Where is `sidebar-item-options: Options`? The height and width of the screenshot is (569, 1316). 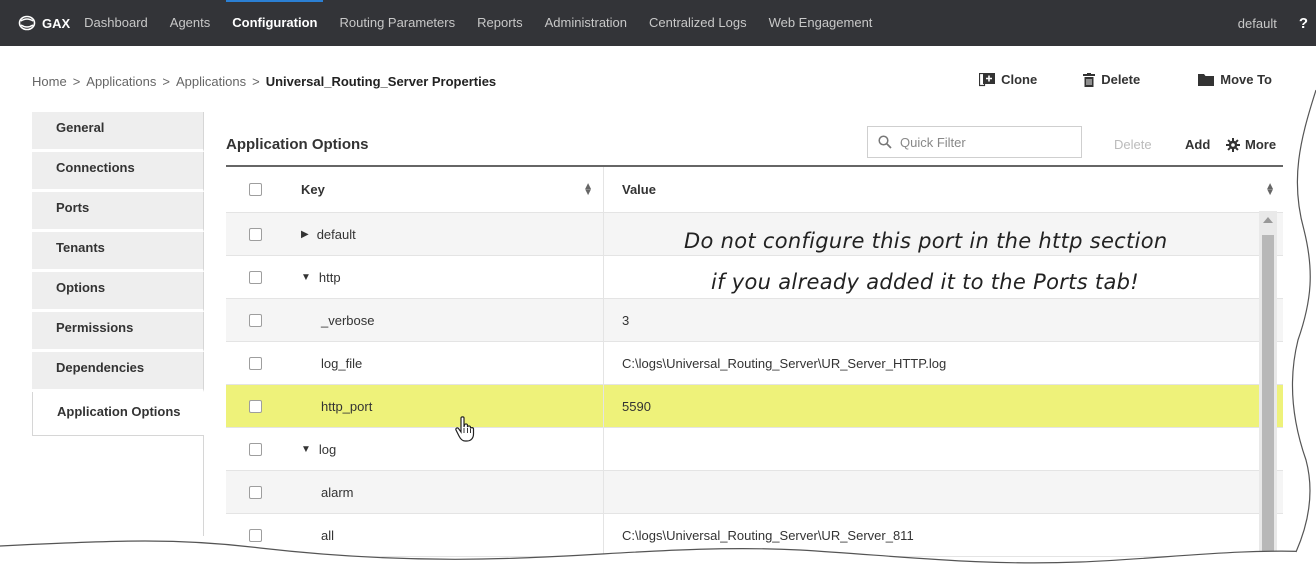
sidebar-item-options: Options is located at coordinates (118, 292).